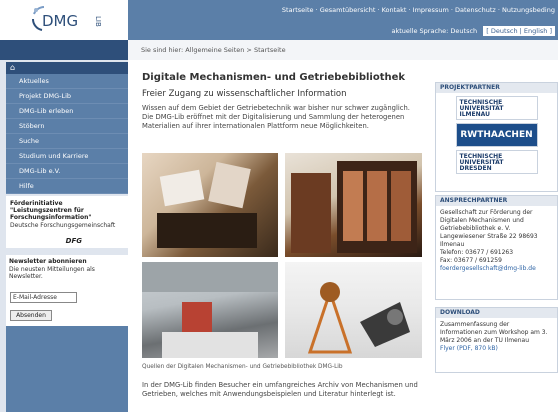 The image size is (558, 412). I want to click on left-column-footer, so click(67, 369).